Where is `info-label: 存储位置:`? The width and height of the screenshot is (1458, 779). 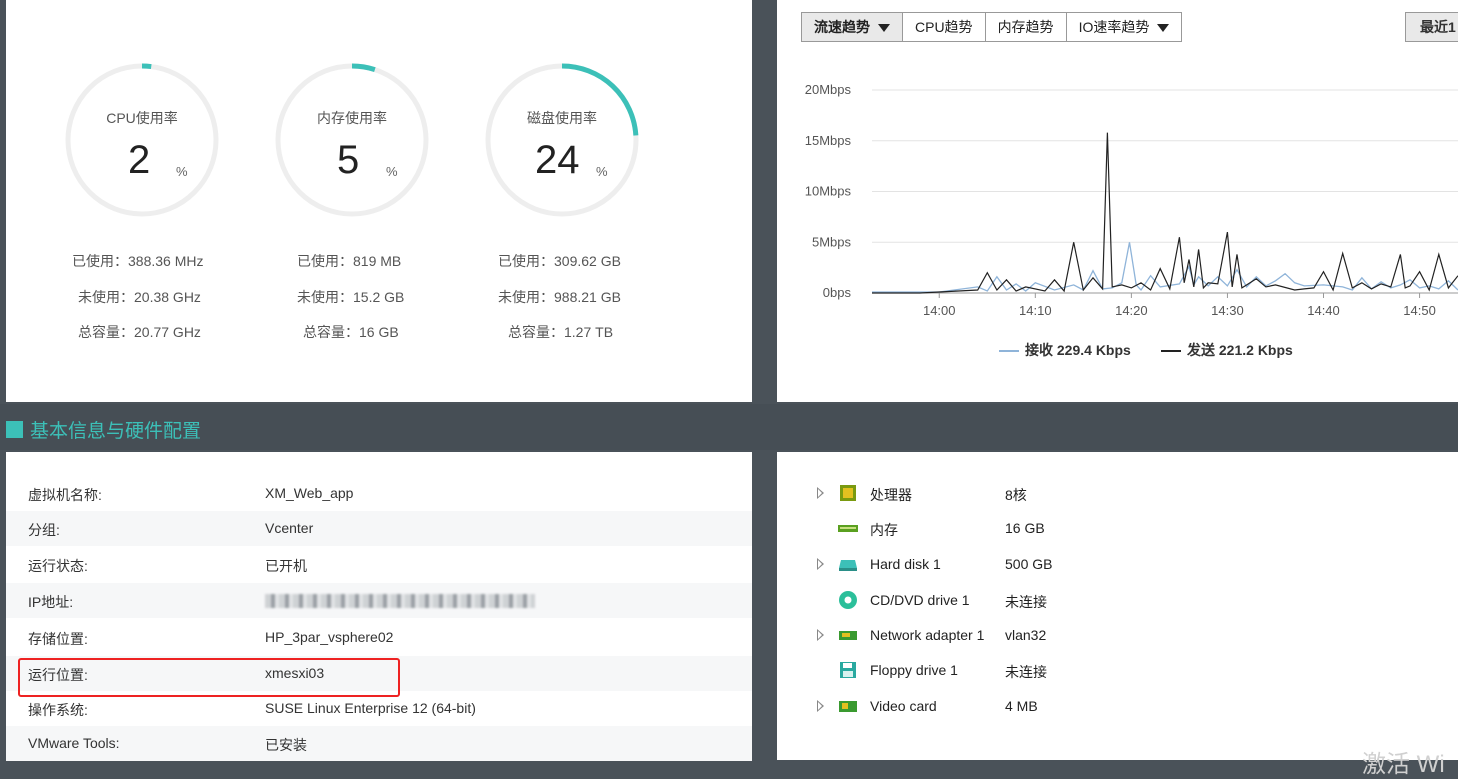
info-label: 存储位置: is located at coordinates (58, 639).